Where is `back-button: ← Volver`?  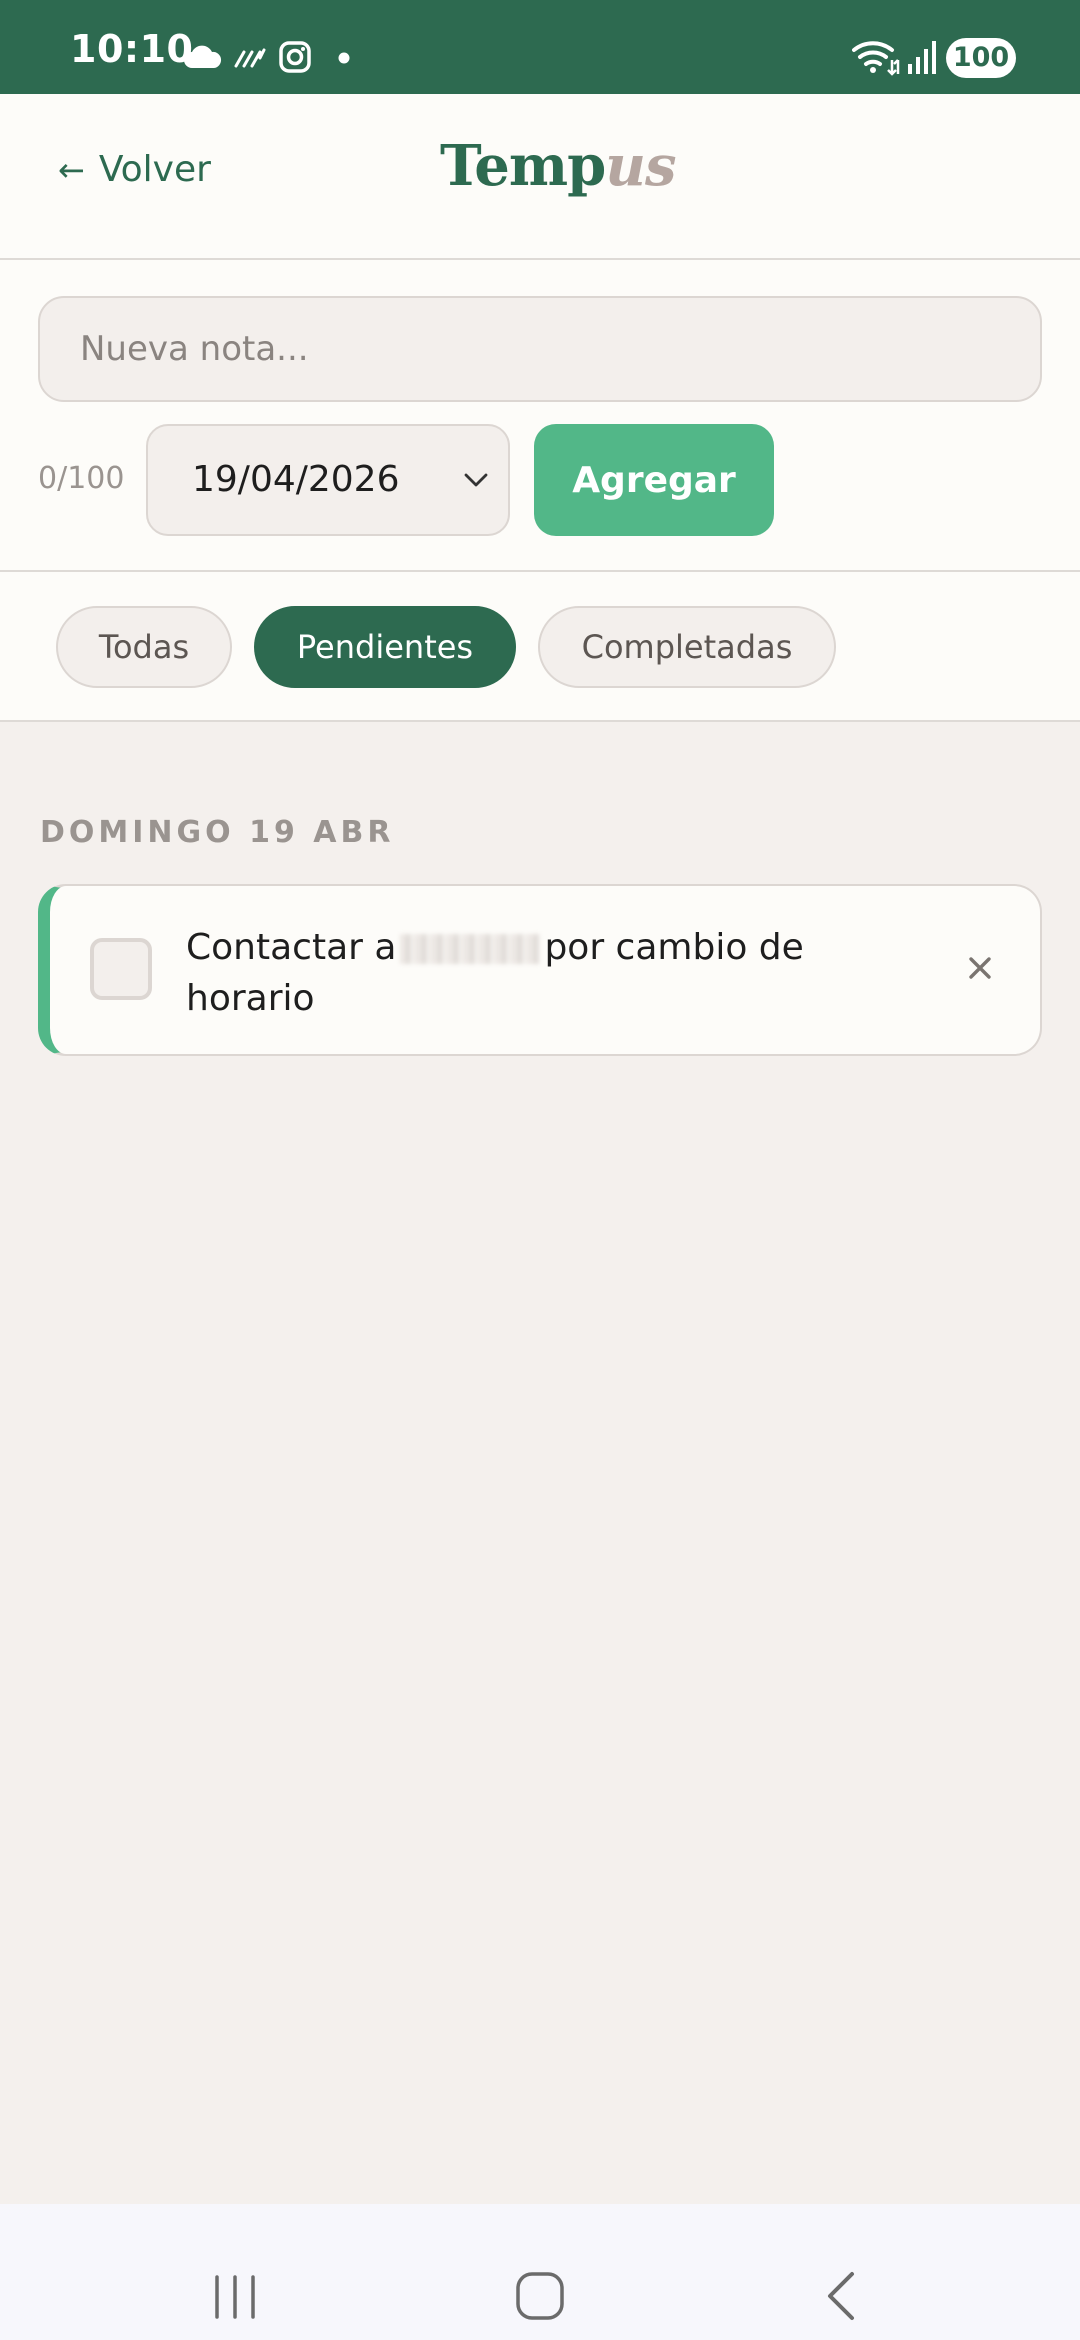
back-button: ← Volver is located at coordinates (134, 170).